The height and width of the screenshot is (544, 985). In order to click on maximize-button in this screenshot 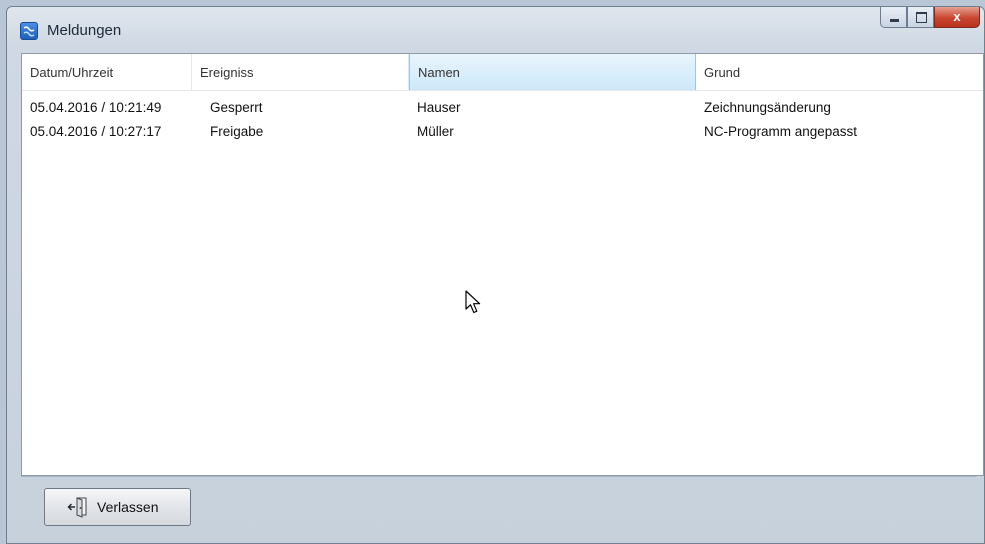, I will do `click(920, 17)`.